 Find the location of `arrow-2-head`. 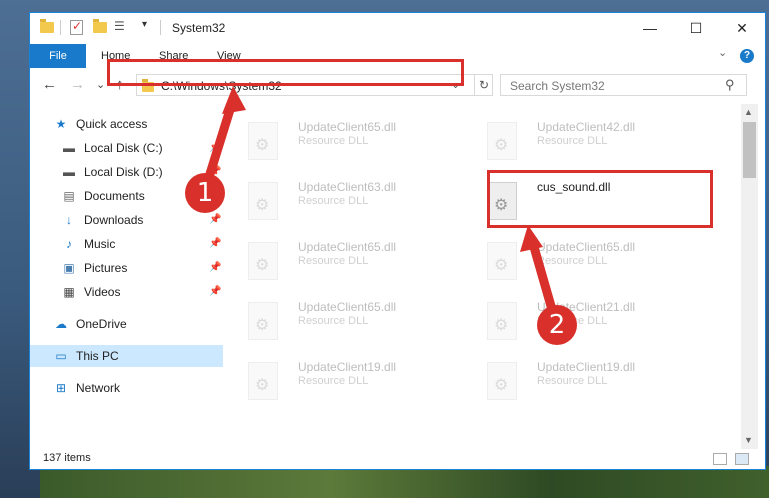

arrow-2-head is located at coordinates (531, 238).